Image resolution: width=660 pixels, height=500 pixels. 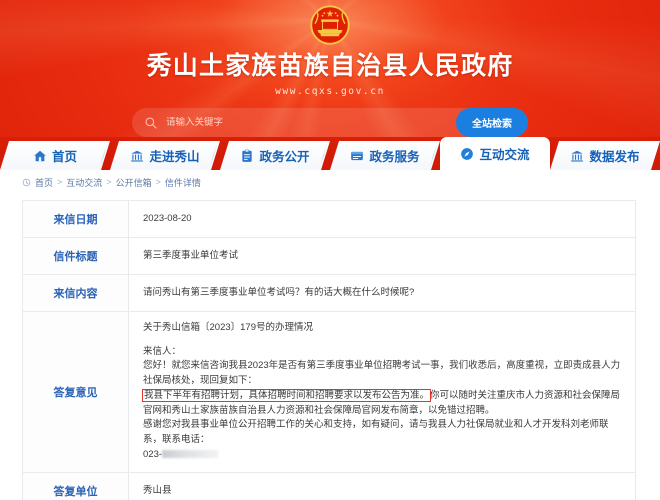 I want to click on nav-item-home: 首页, so click(x=55, y=155).